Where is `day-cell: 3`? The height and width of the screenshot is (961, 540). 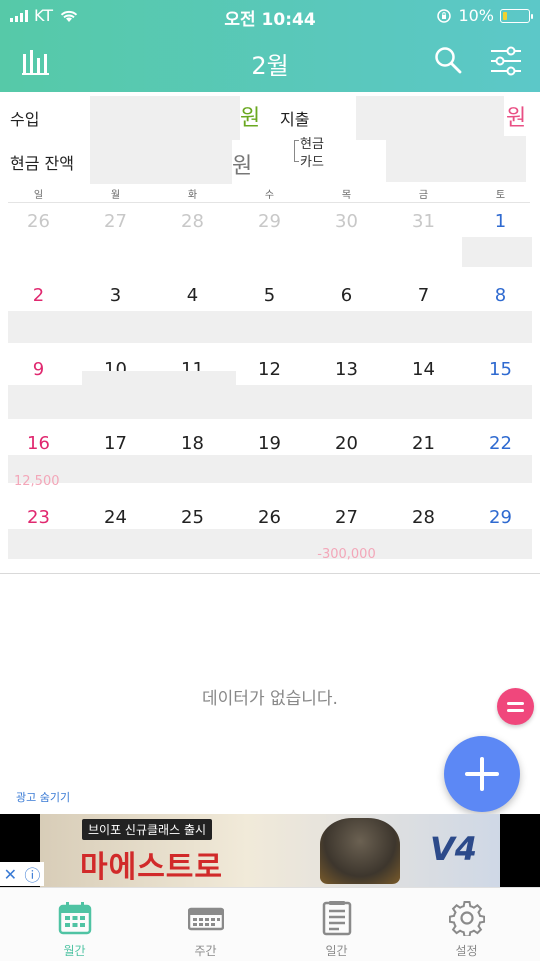 day-cell: 3 is located at coordinates (115, 295).